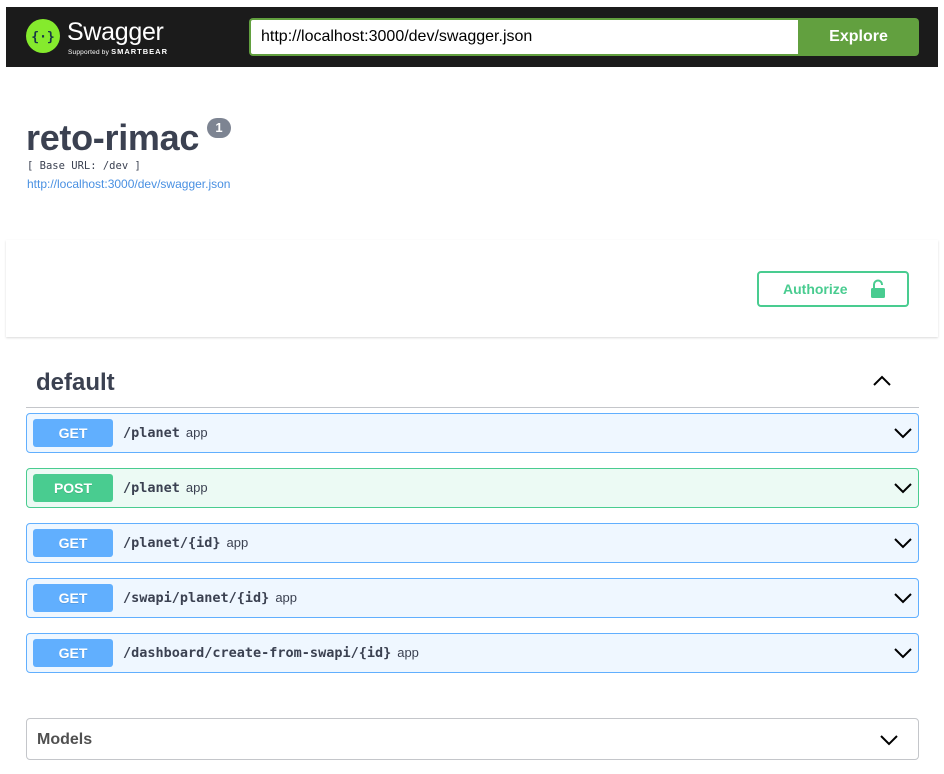  Describe the element at coordinates (878, 288) in the screenshot. I see `lock-icon` at that location.